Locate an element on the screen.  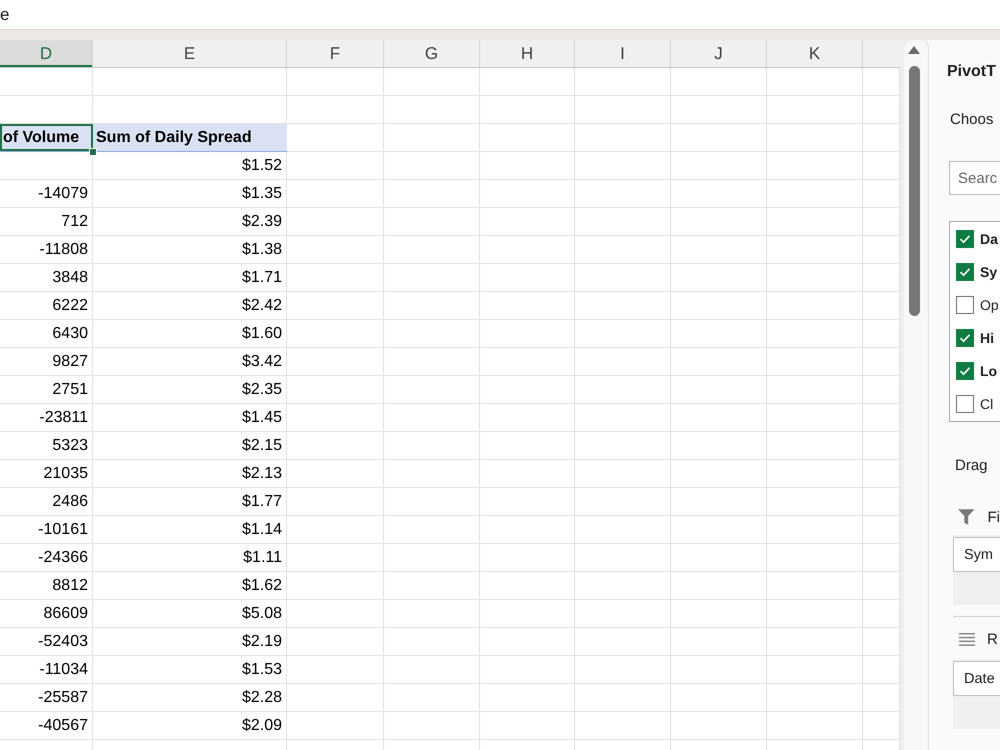
scrollbar-thumb is located at coordinates (914, 191).